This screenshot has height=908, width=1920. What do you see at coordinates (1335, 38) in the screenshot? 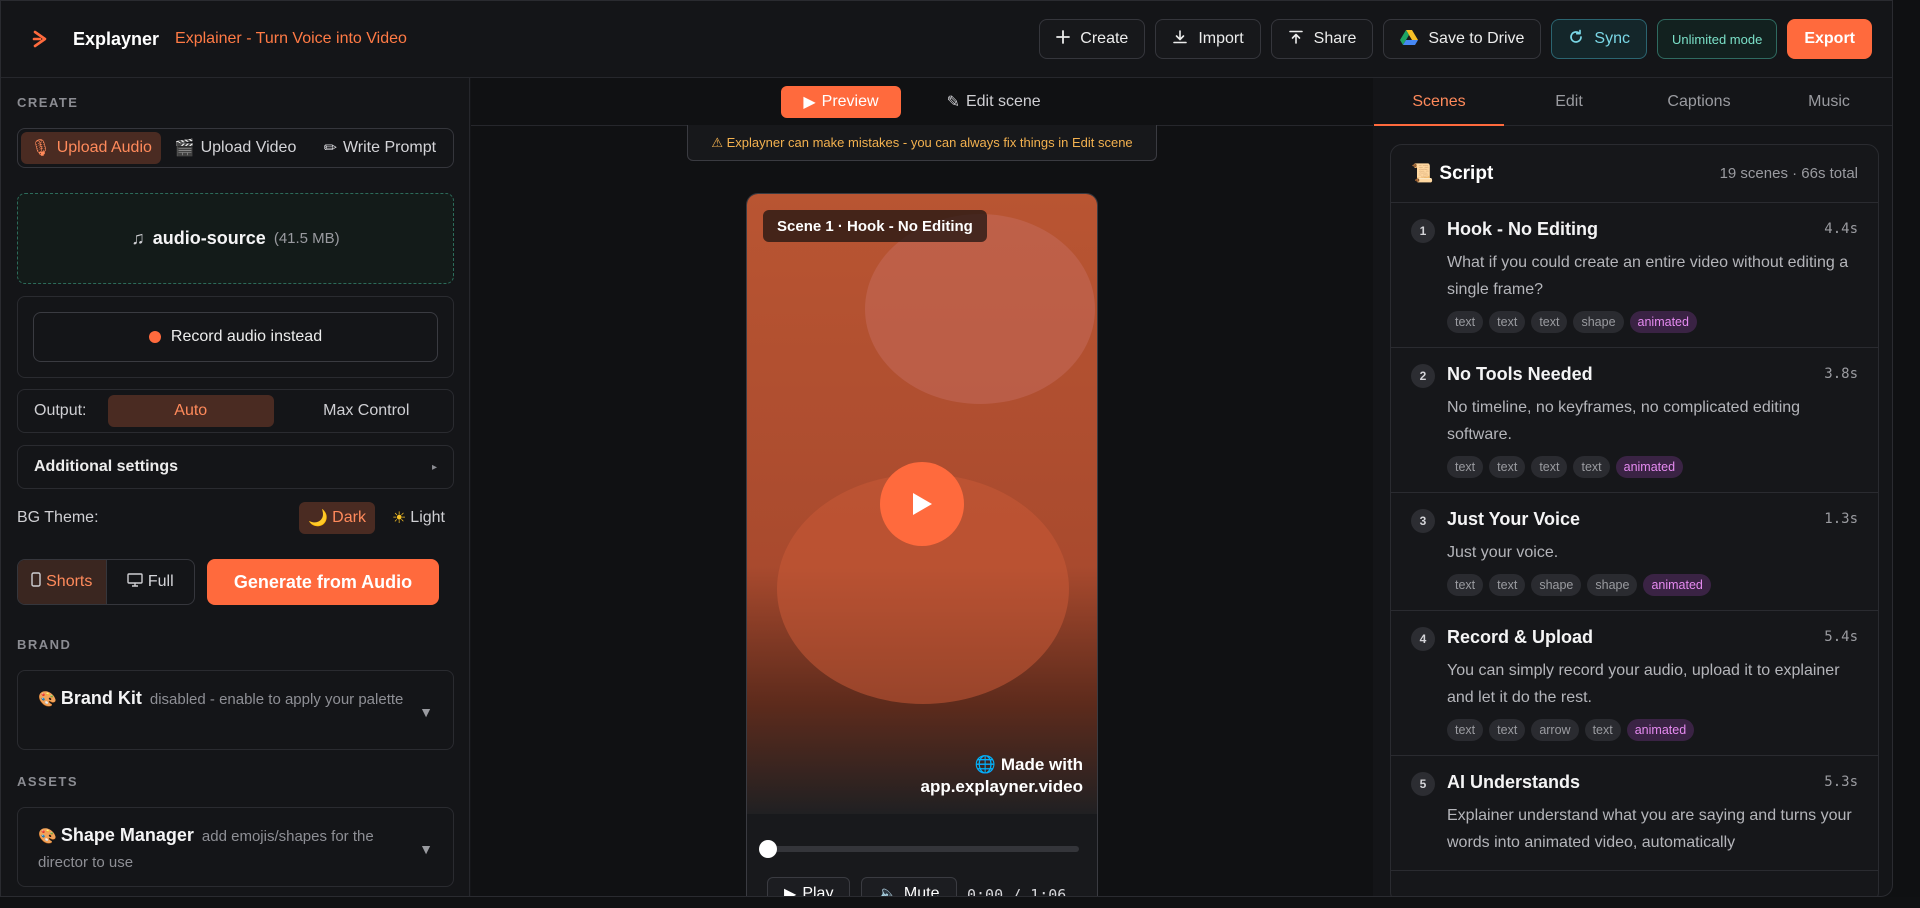
I see `share-label: Share` at bounding box center [1335, 38].